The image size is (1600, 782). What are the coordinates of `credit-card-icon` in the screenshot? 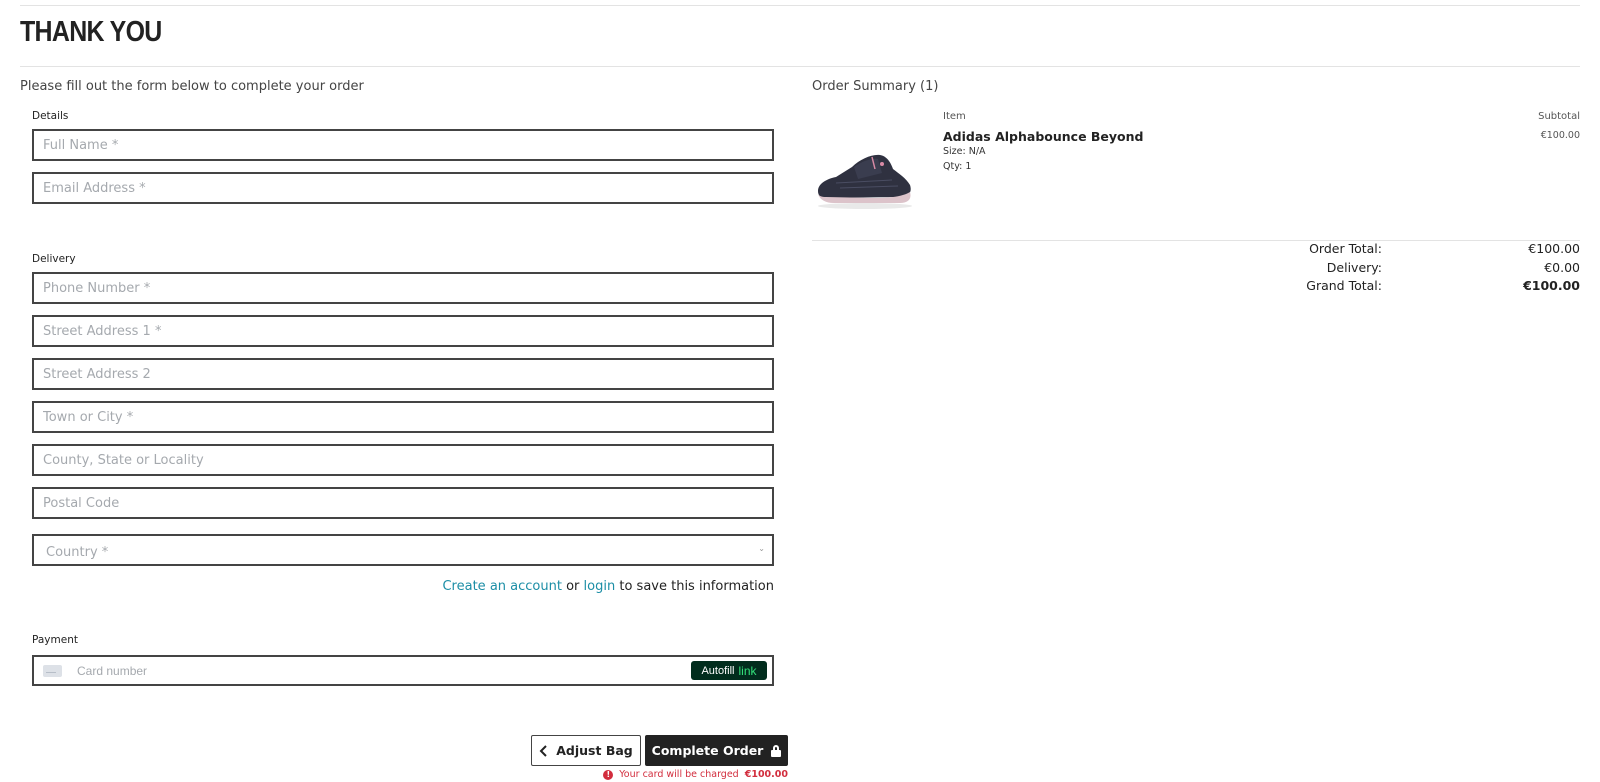 It's located at (52, 671).